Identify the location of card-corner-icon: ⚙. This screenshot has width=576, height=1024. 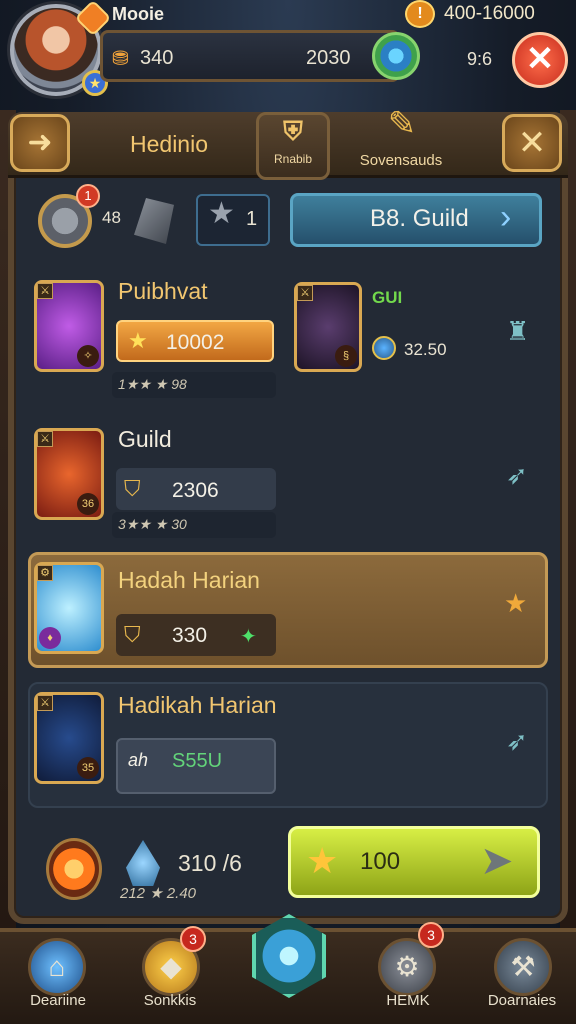
(45, 573).